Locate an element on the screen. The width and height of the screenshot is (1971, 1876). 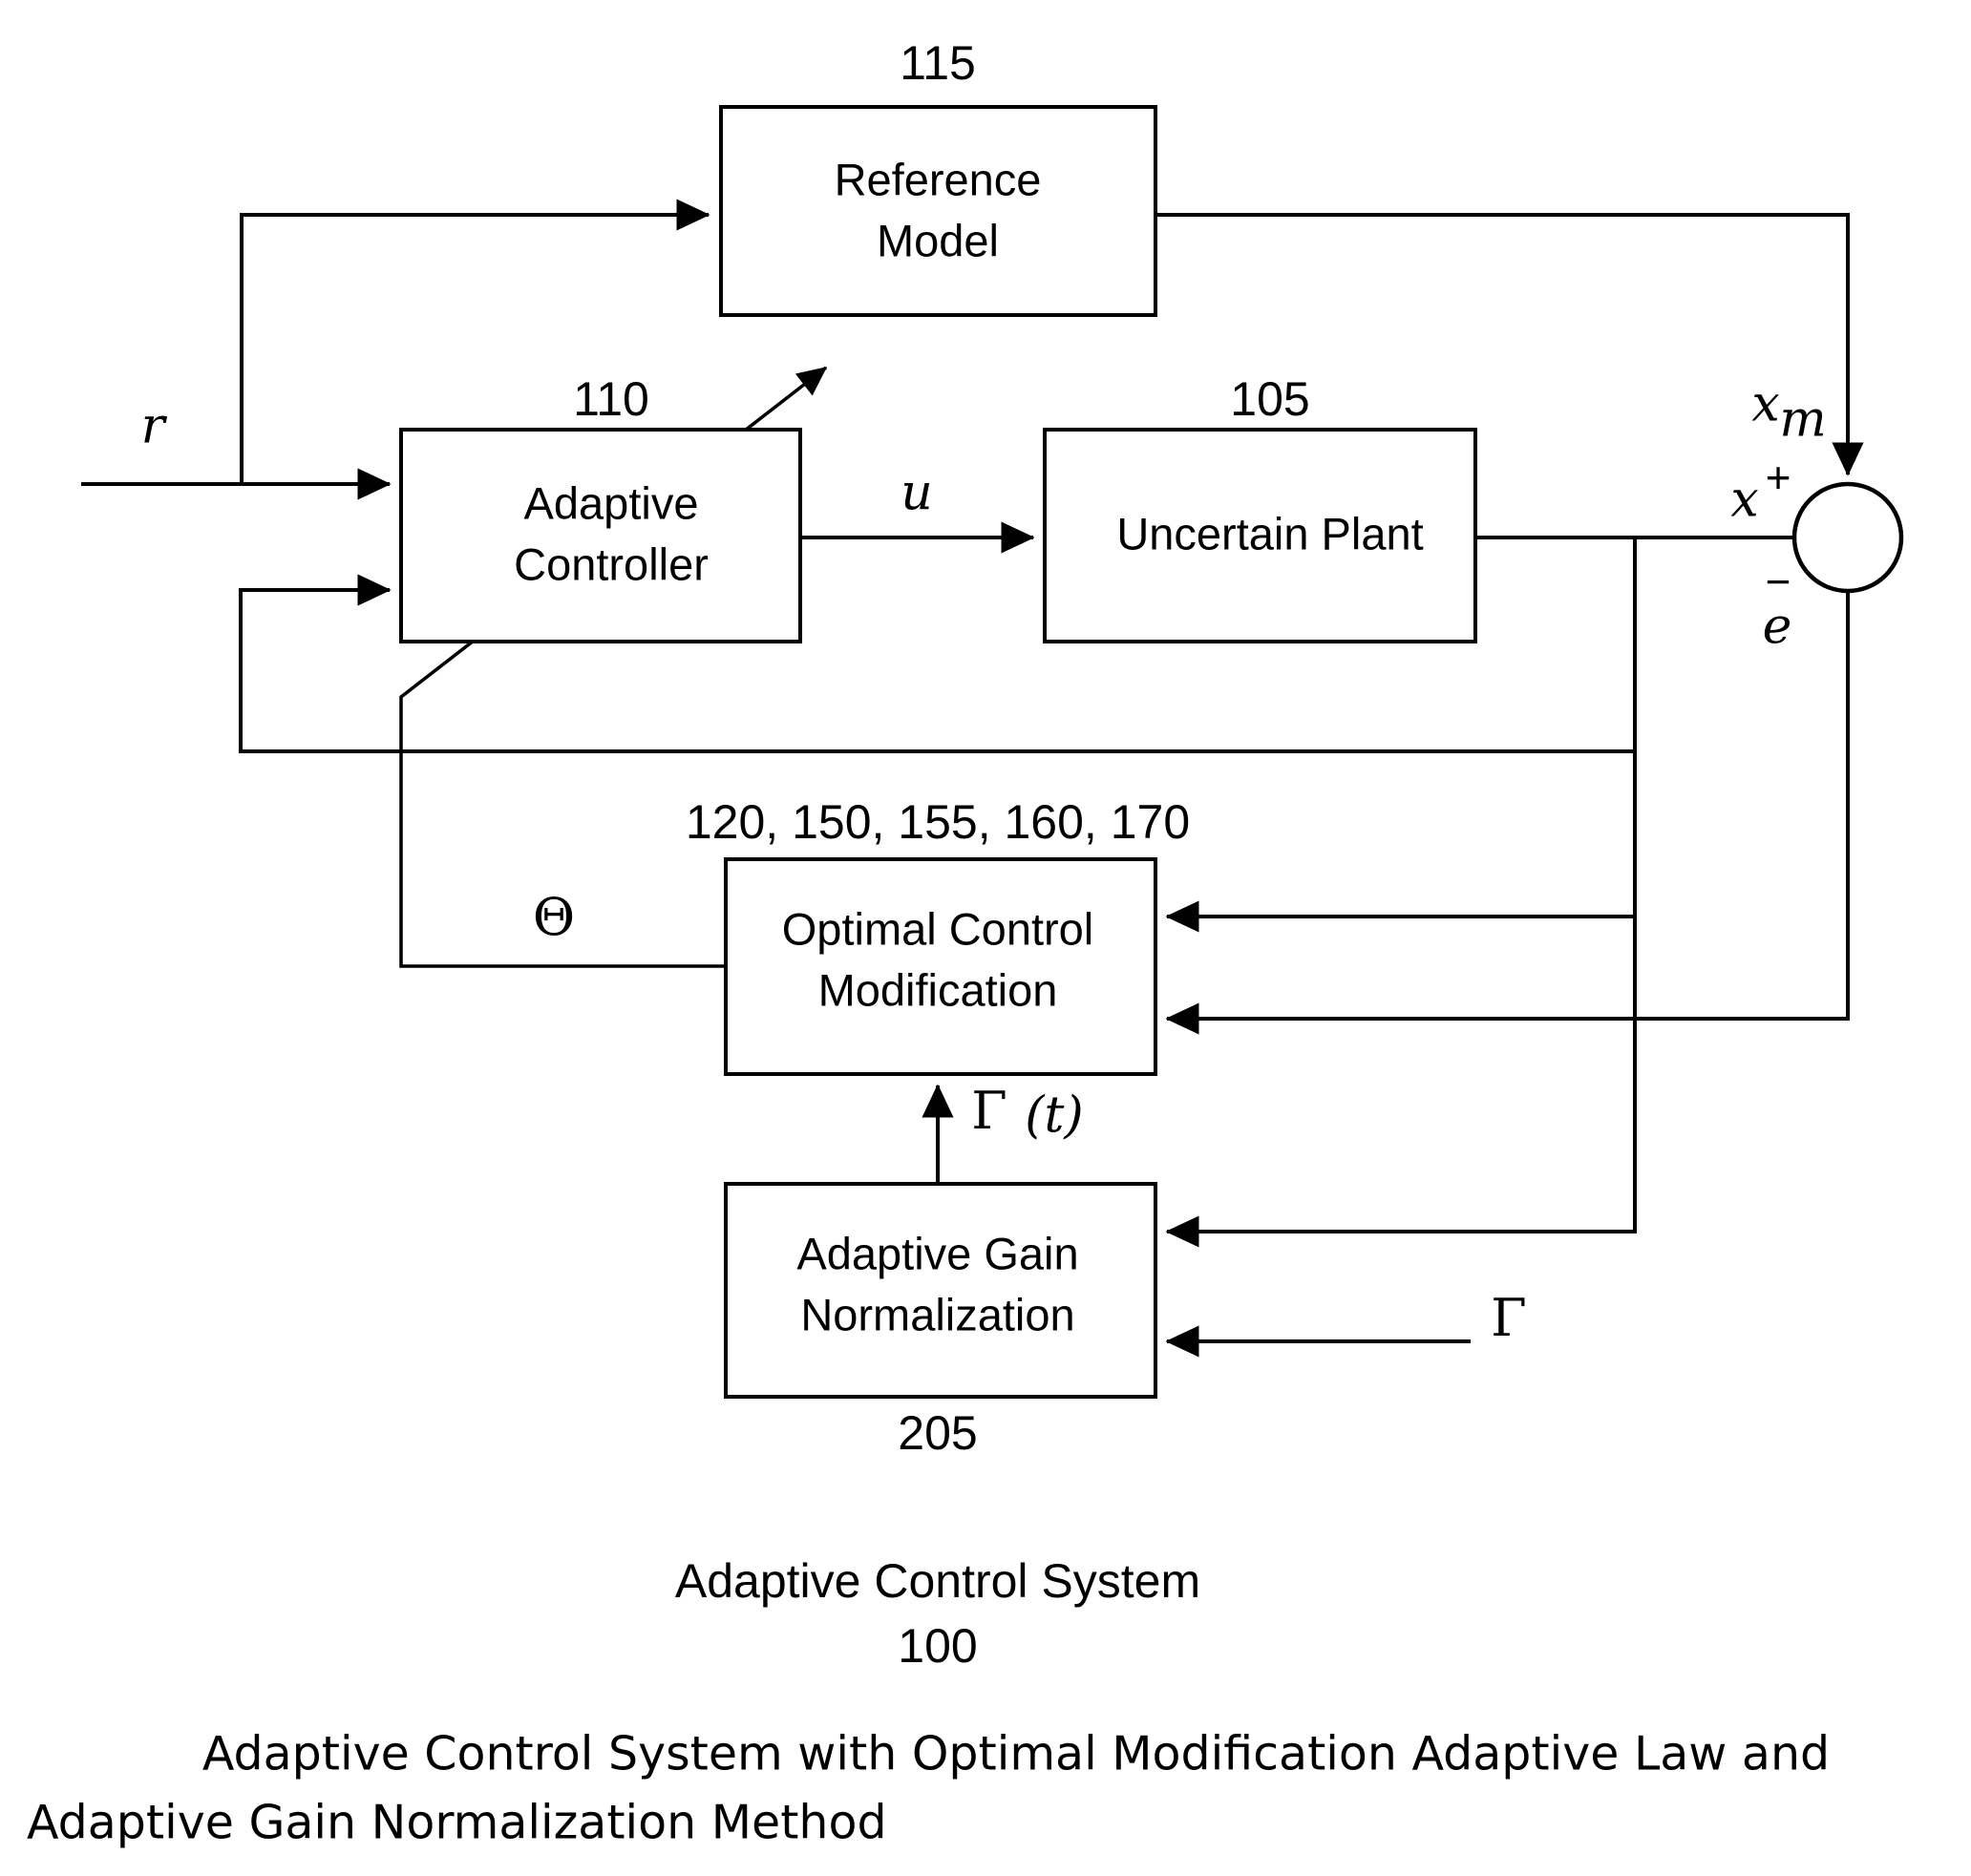
signal-label-gamma-of-t-symbol: Γ is located at coordinates (989, 1111).